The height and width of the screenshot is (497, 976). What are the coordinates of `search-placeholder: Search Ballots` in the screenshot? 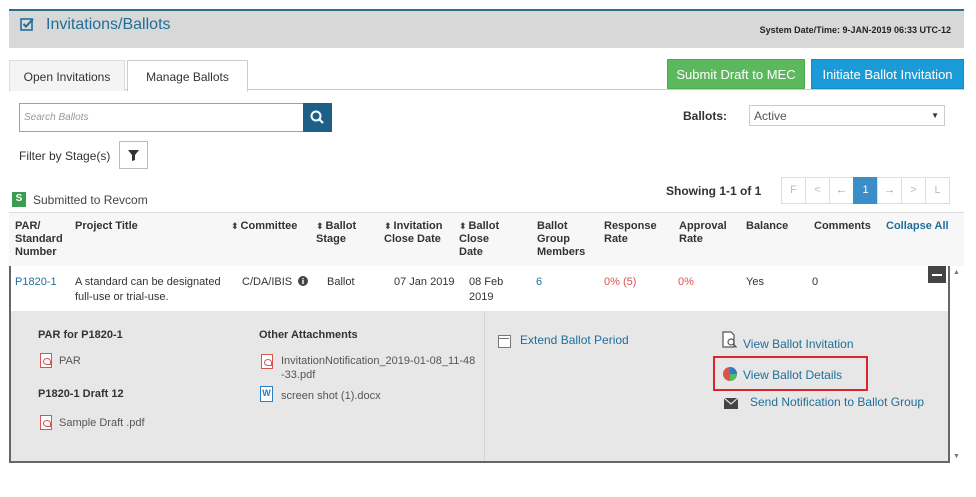 It's located at (56, 117).